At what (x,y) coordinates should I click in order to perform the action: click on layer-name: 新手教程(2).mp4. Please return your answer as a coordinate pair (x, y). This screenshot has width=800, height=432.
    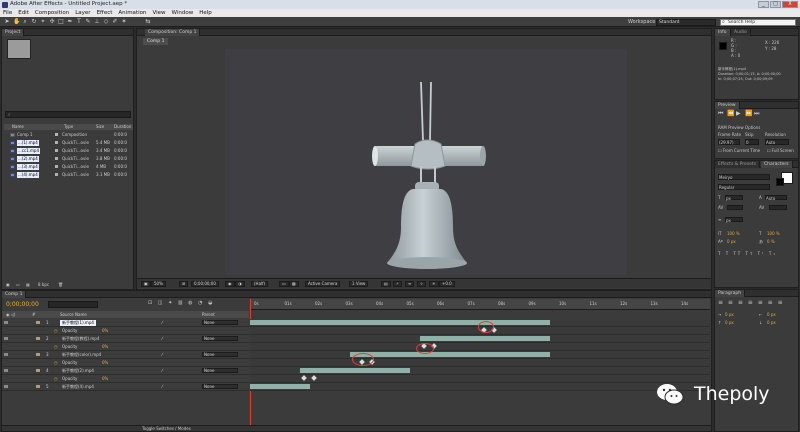
    Looking at the image, I should click on (78, 371).